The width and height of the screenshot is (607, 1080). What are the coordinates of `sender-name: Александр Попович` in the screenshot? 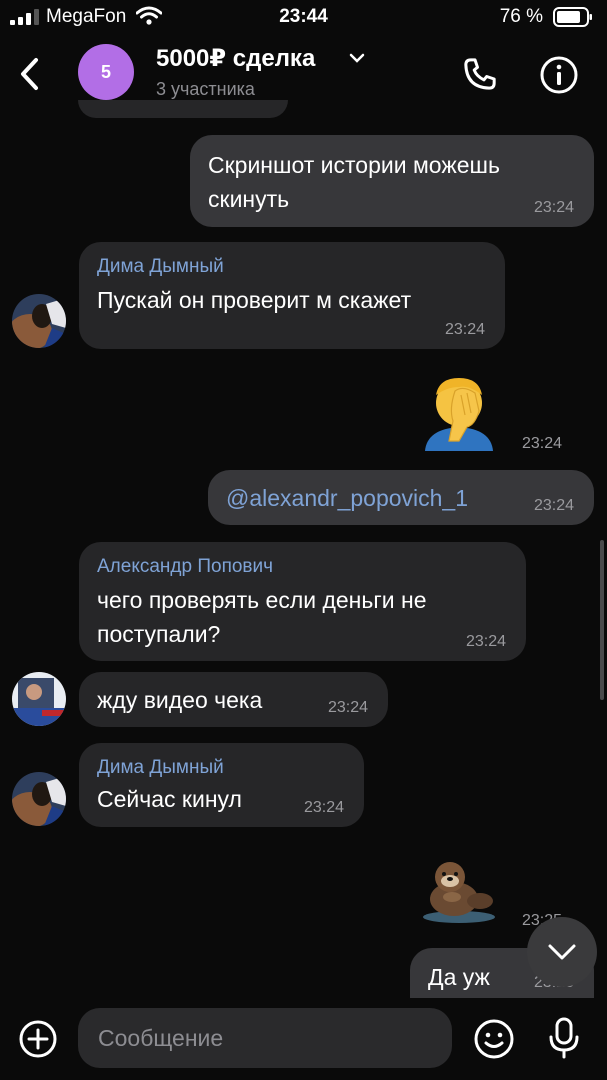 It's located at (185, 567).